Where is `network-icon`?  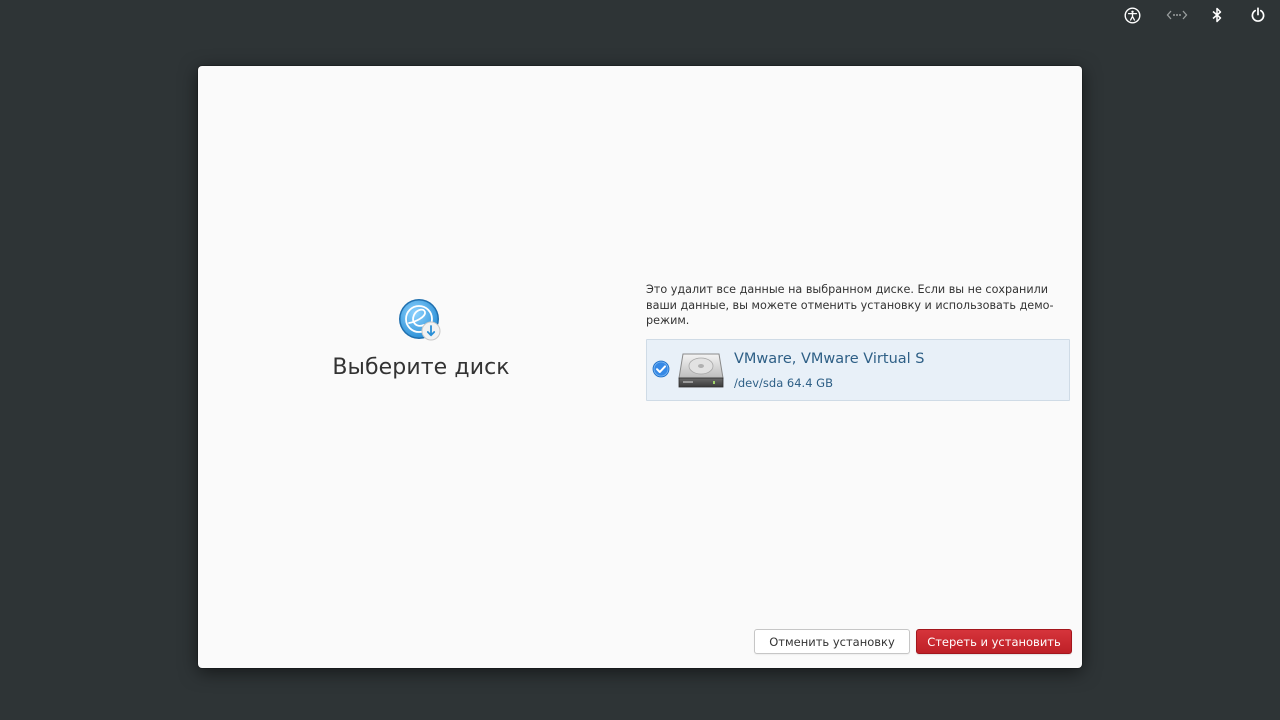
network-icon is located at coordinates (1177, 15).